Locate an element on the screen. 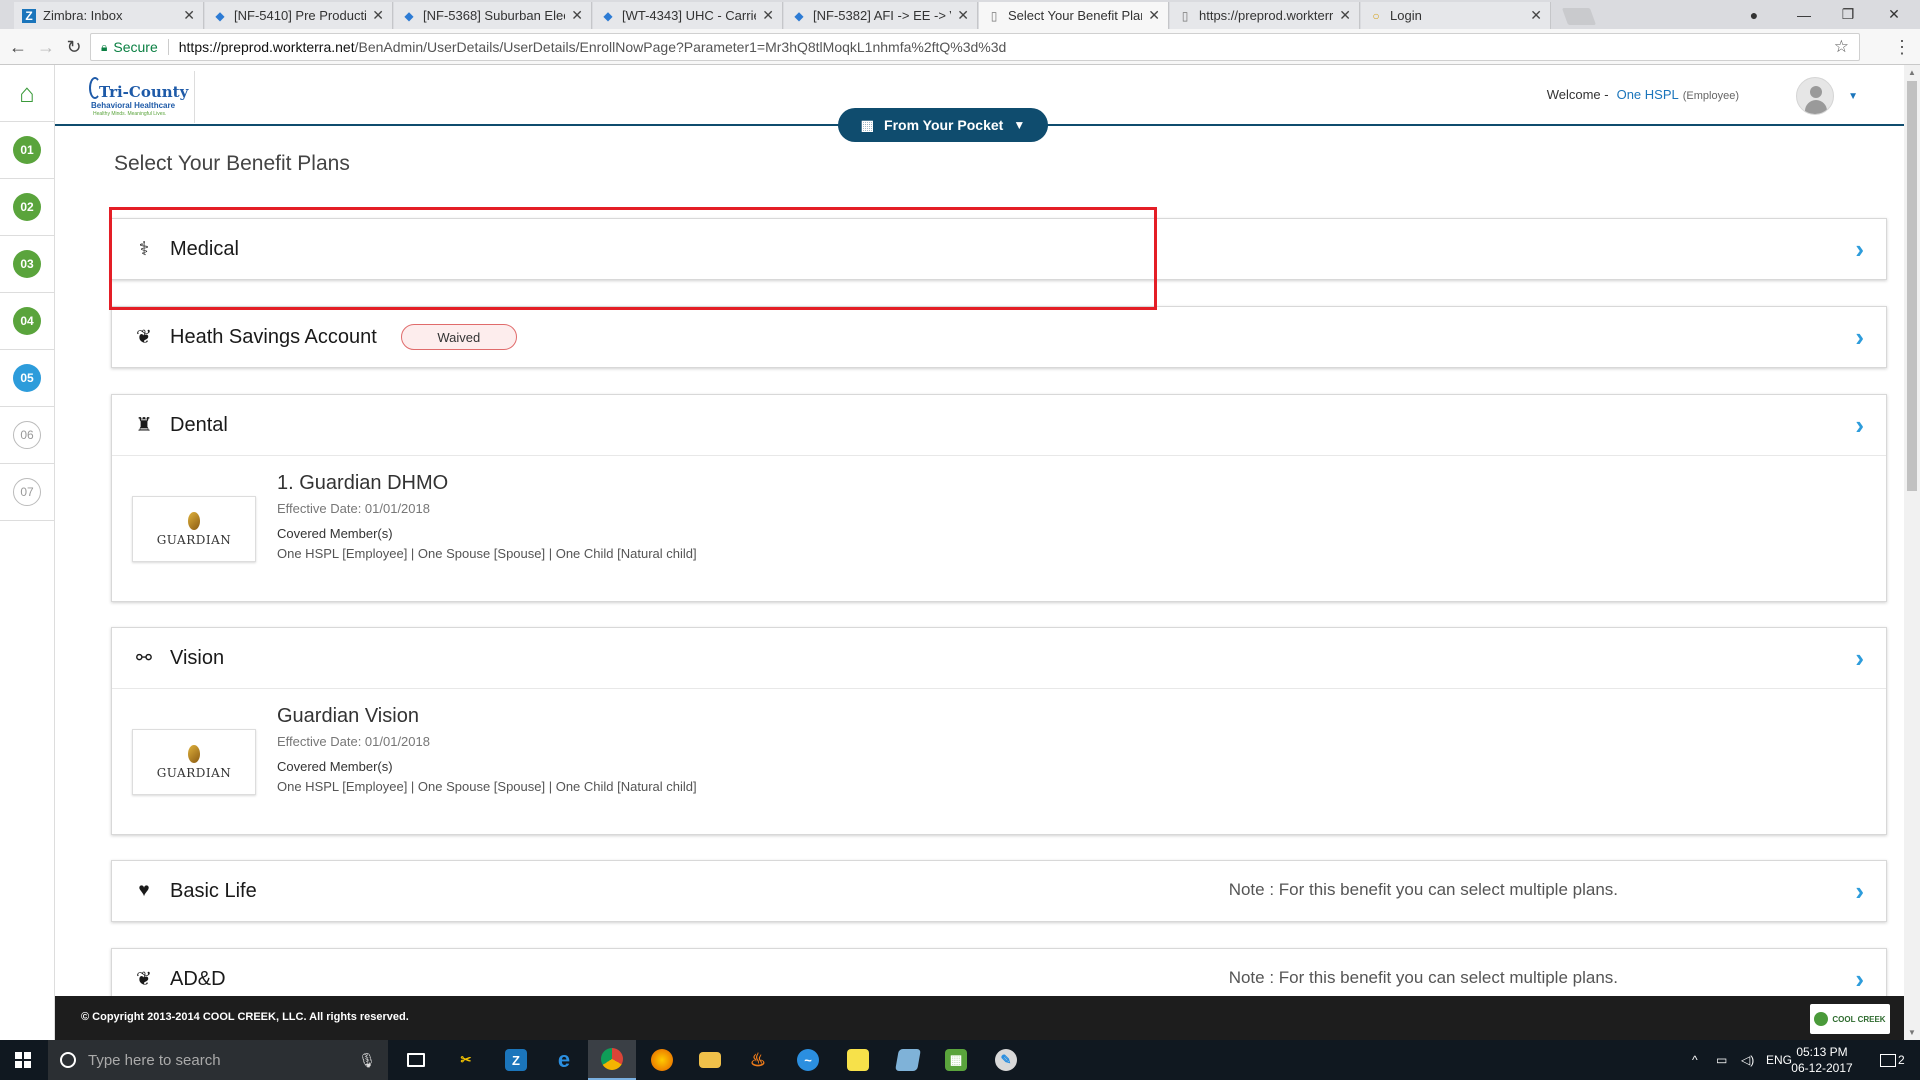 The width and height of the screenshot is (1920, 1080). cortana-icon is located at coordinates (68, 1060).